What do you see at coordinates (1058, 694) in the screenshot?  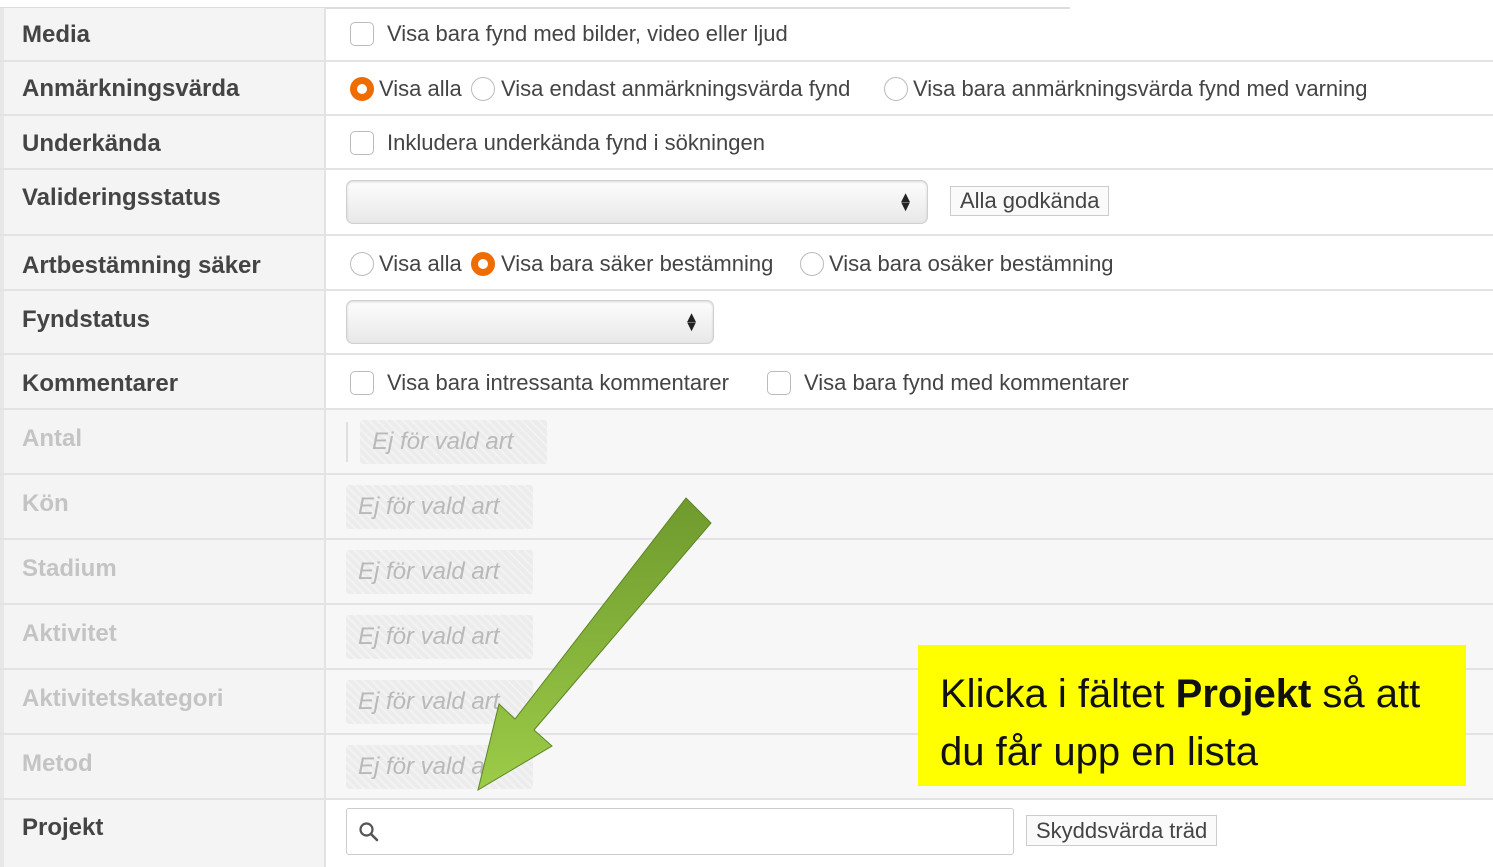 I see `callout-text: Klicka i fältet` at bounding box center [1058, 694].